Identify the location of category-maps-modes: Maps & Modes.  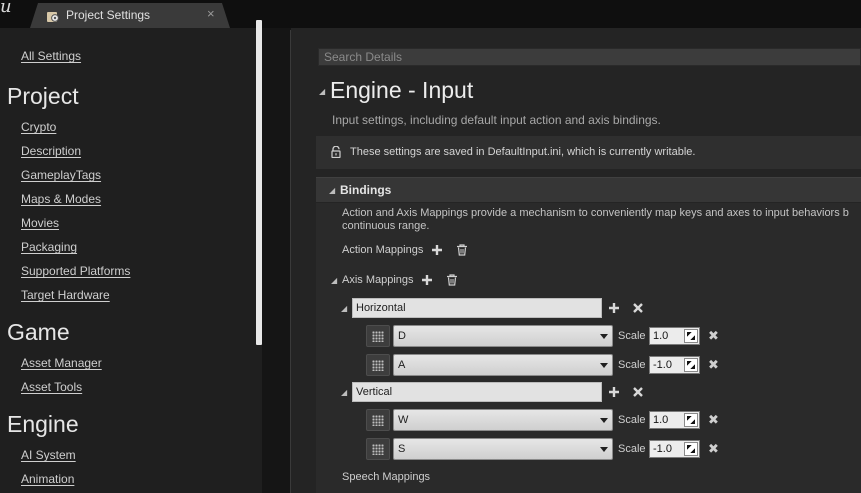
(61, 199).